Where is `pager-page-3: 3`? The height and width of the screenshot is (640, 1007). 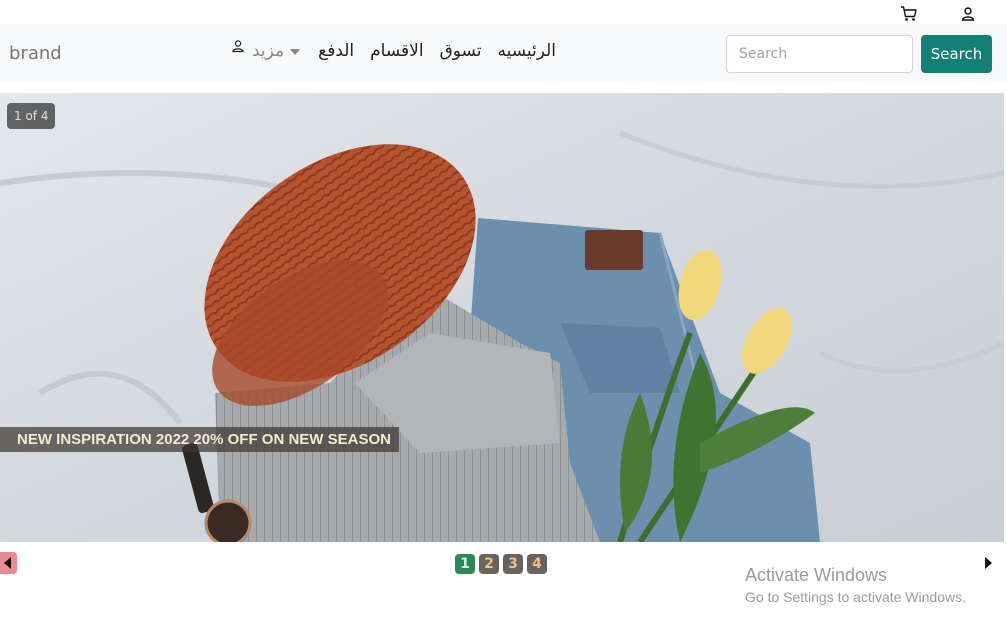
pager-page-3: 3 is located at coordinates (513, 564).